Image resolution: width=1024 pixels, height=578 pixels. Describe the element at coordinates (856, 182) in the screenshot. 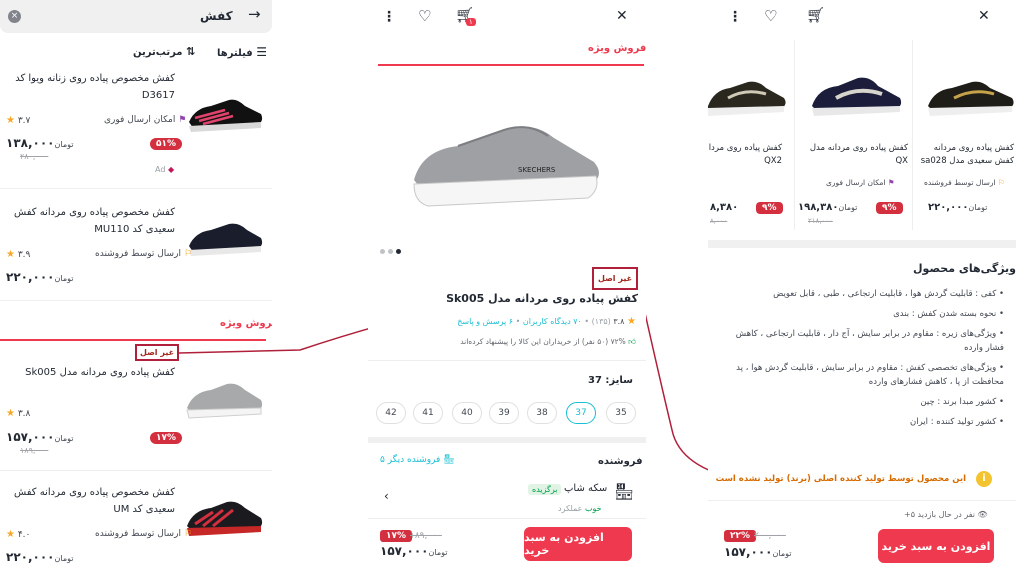

I see `badge-label: امکان ارسال فوری` at that location.